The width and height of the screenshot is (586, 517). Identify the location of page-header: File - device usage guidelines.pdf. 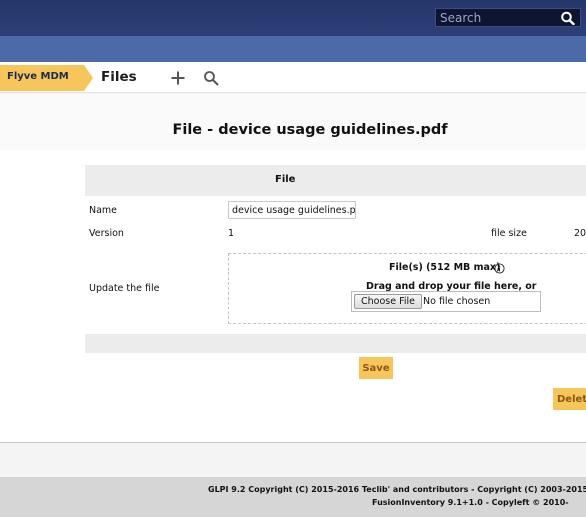
(293, 122).